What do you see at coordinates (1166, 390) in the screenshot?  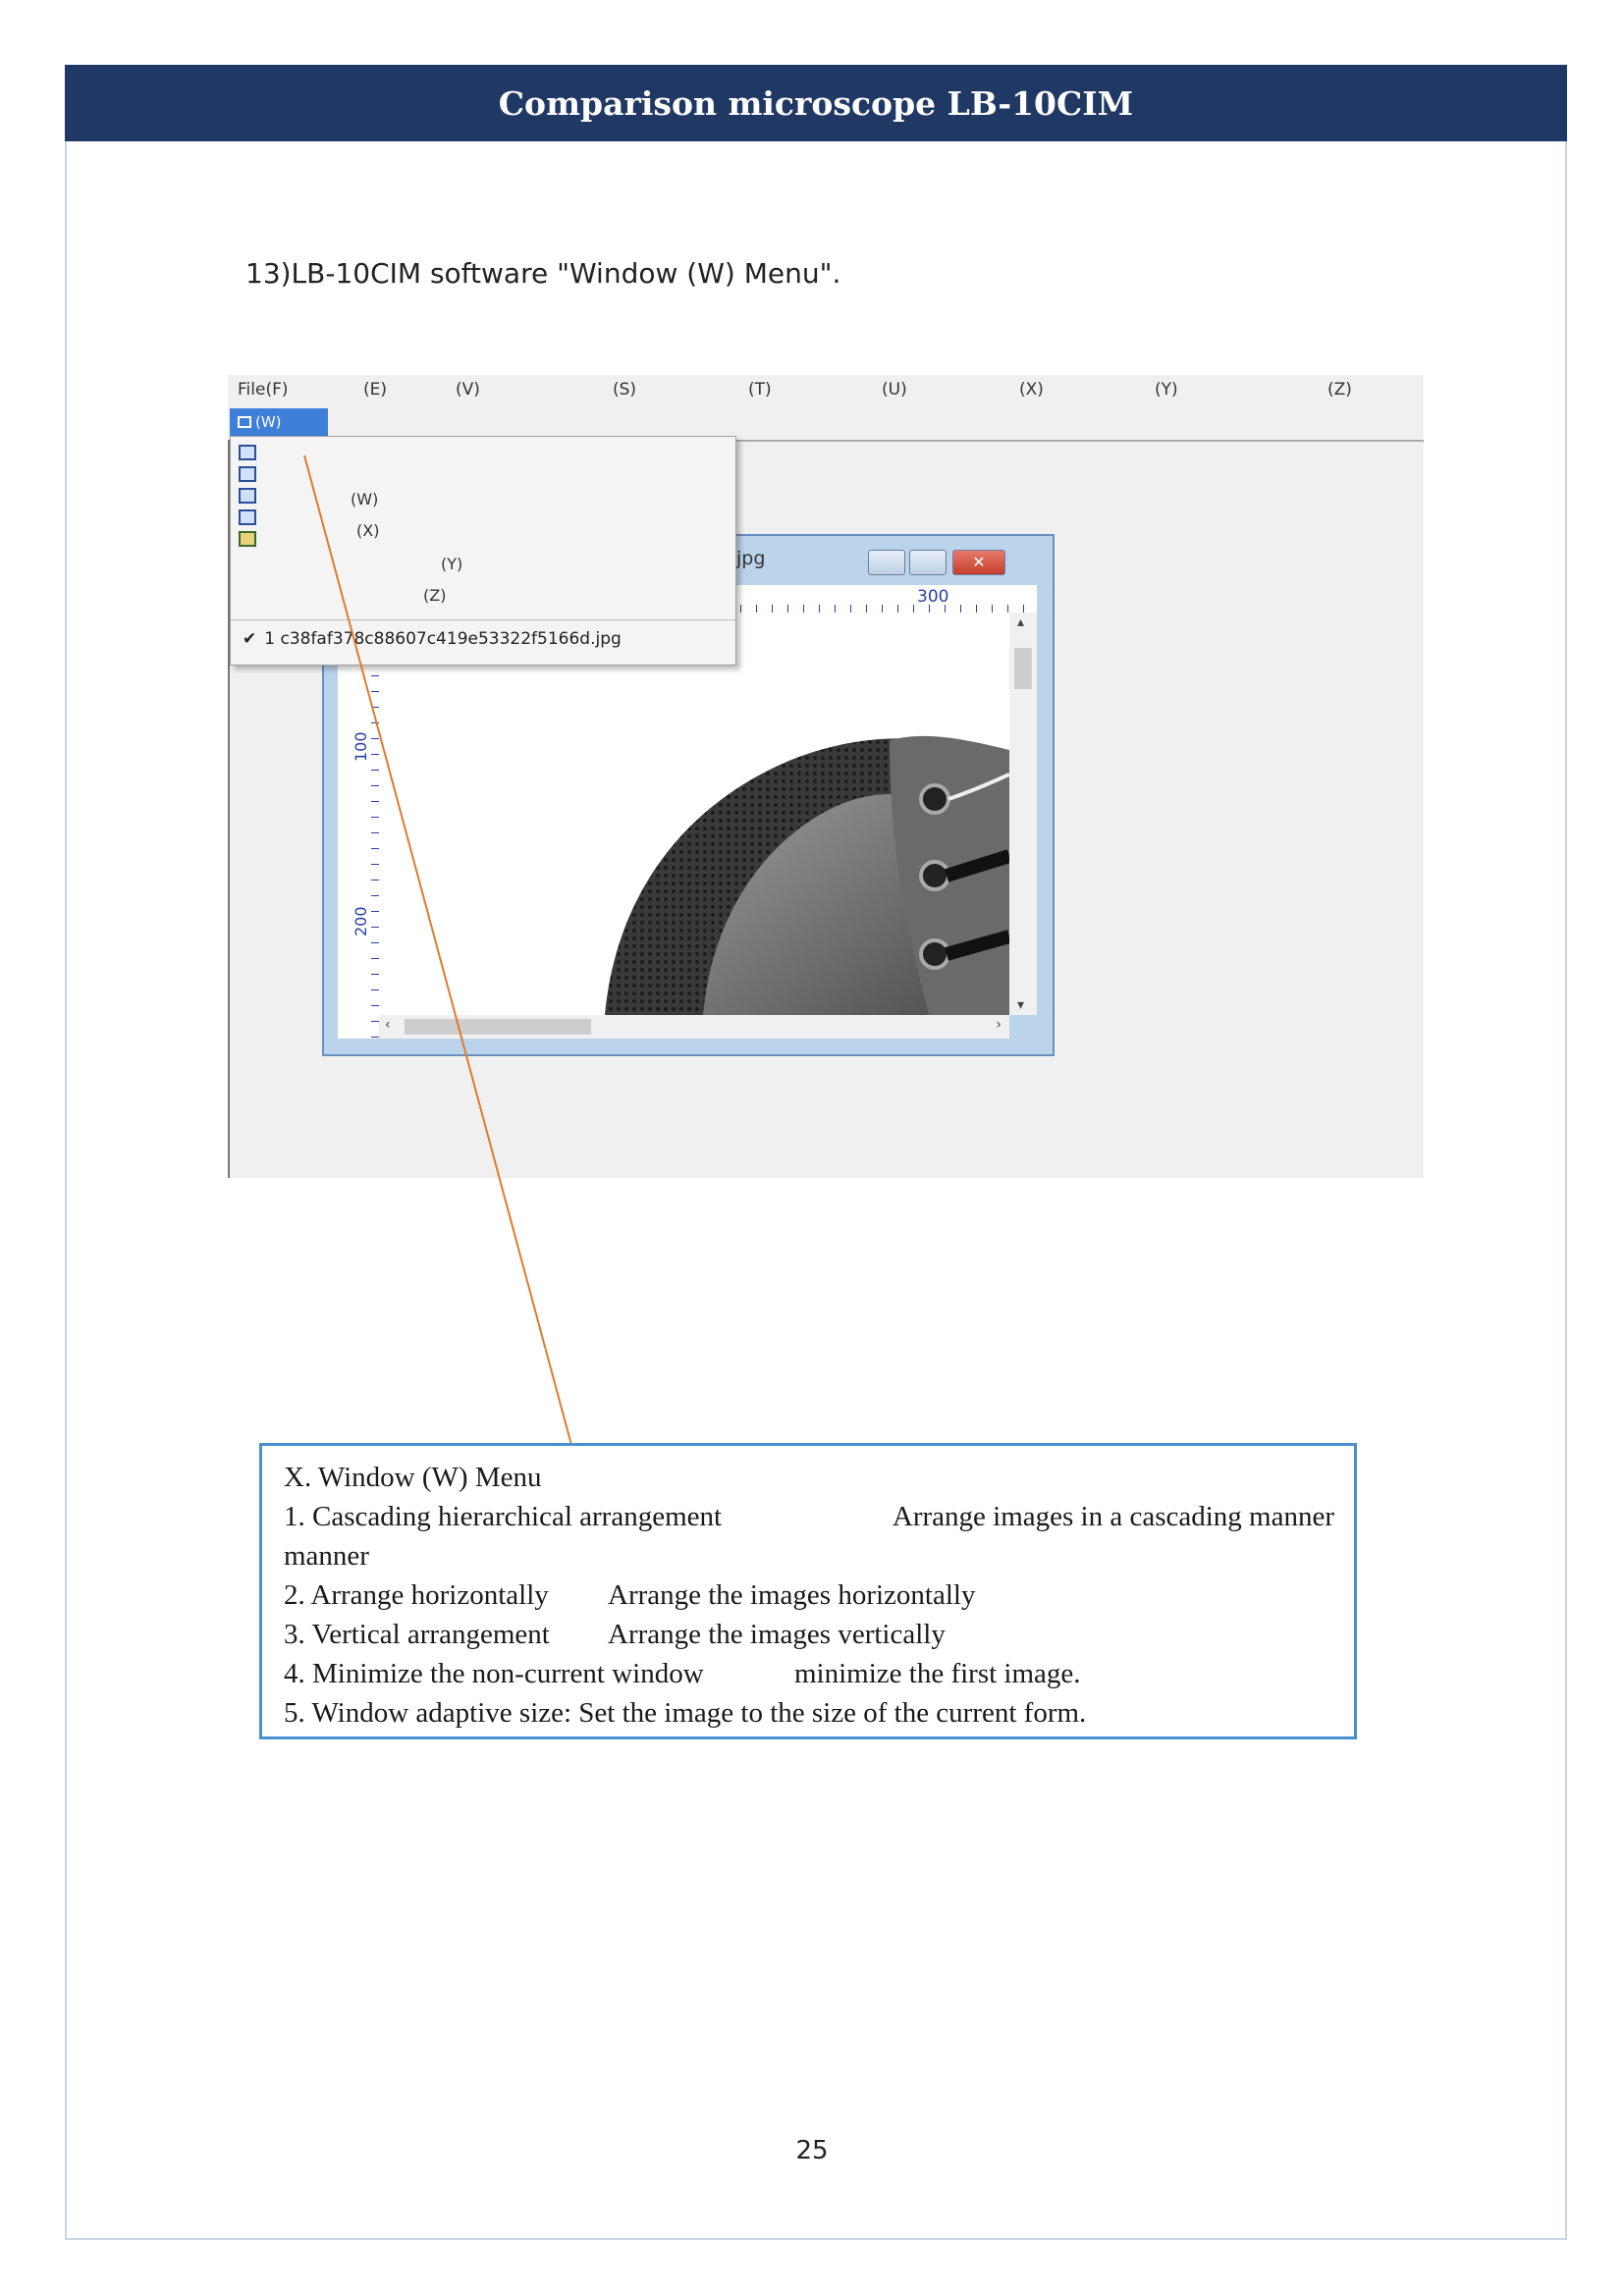 I see `menu-y: (Y)` at bounding box center [1166, 390].